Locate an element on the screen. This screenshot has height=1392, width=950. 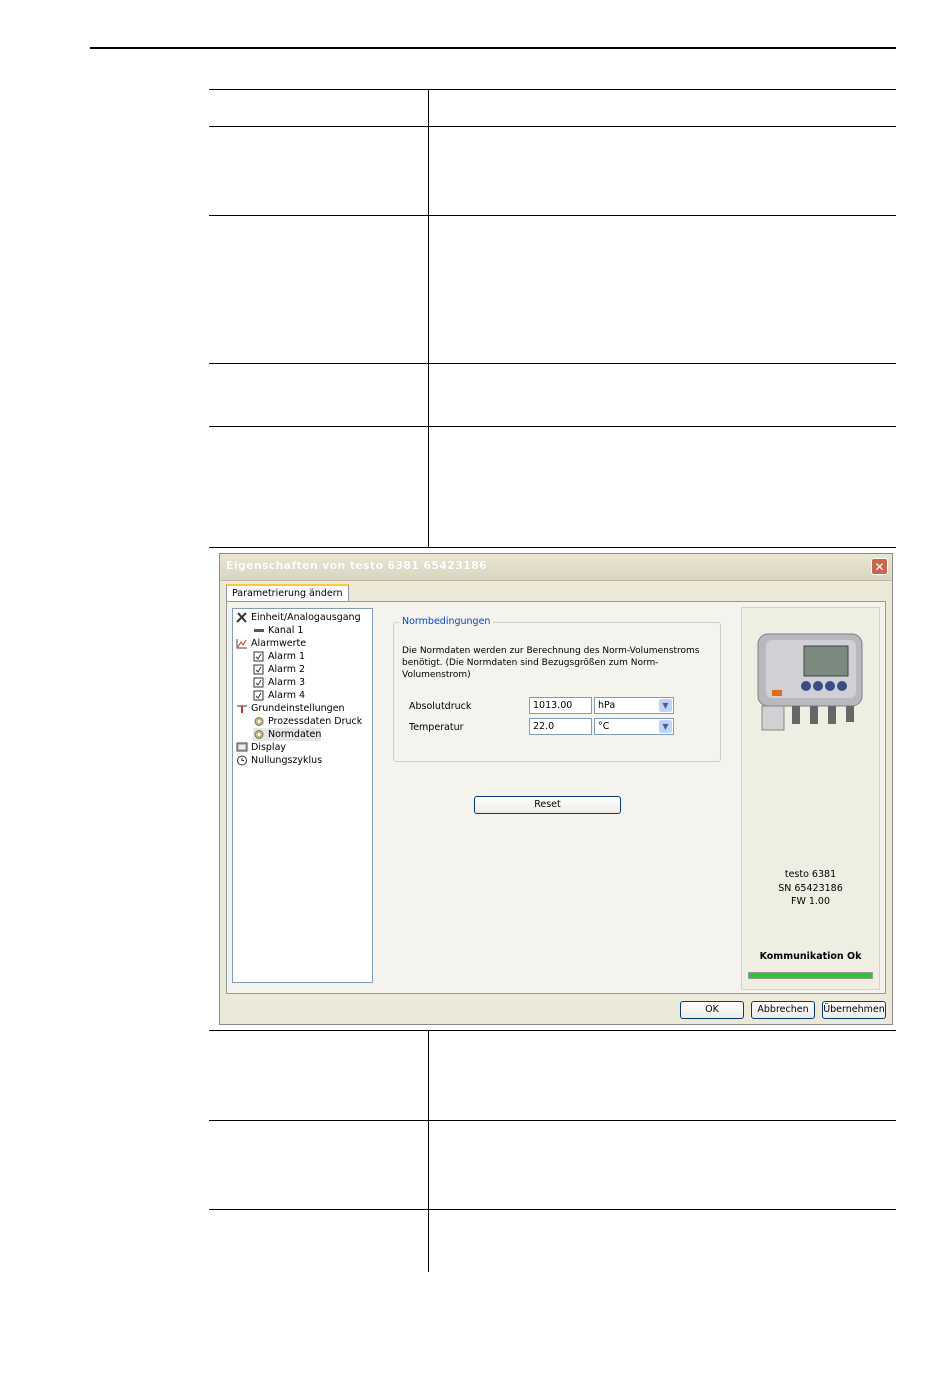
tree-item-label: Grundeinstellungen is located at coordinates (298, 708).